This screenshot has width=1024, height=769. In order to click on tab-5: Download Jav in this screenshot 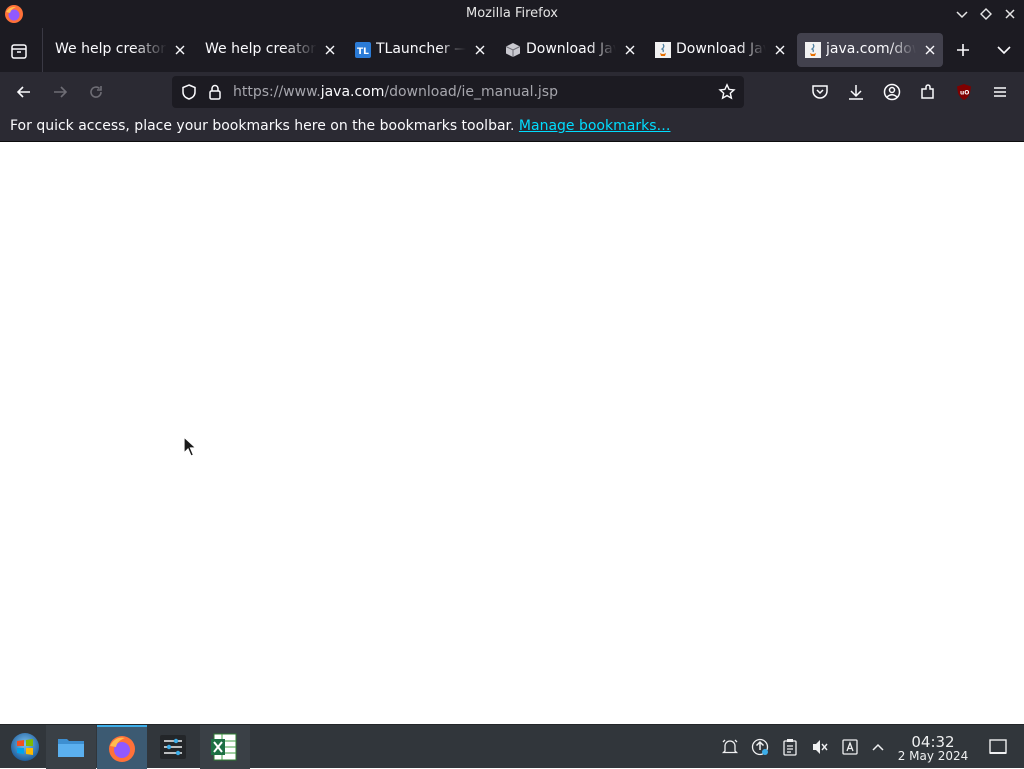, I will do `click(720, 50)`.